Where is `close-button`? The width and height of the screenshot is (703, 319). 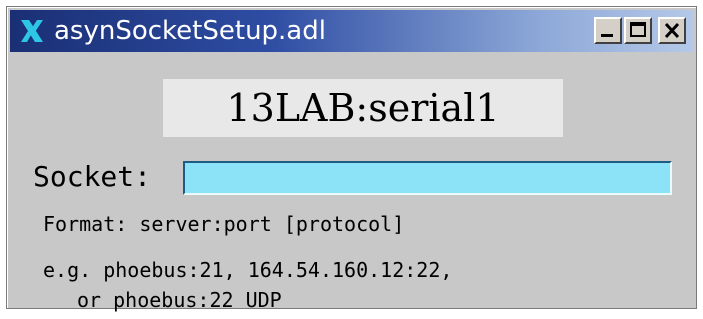
close-button is located at coordinates (672, 30).